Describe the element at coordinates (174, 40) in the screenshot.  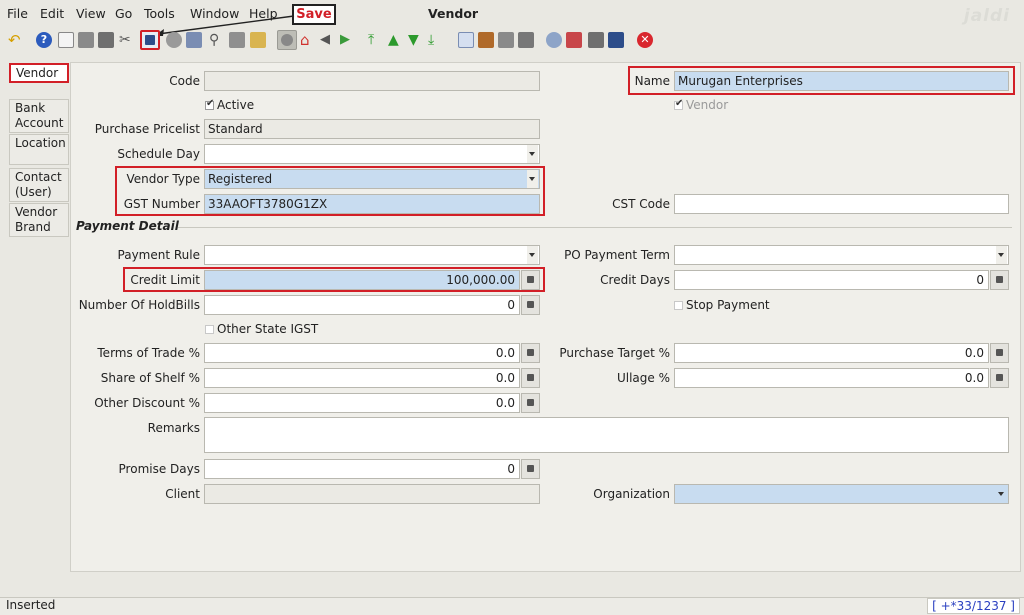
I see `refresh-icon` at that location.